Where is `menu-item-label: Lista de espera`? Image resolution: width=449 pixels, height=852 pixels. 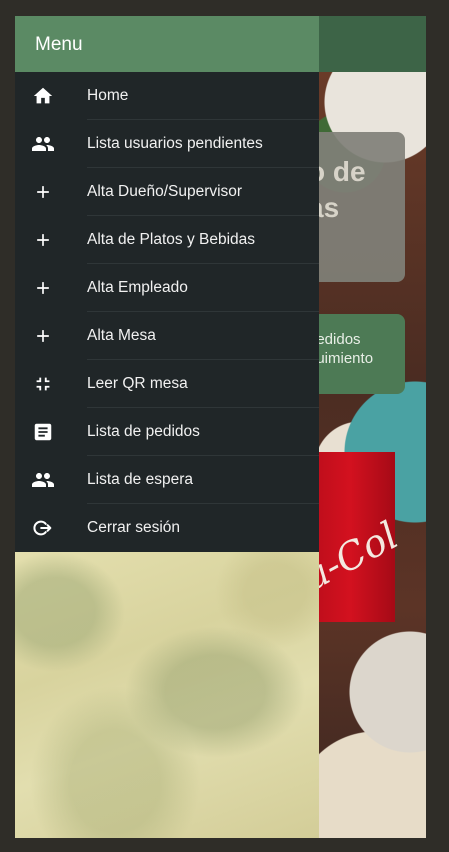
menu-item-label: Lista de espera is located at coordinates (140, 479).